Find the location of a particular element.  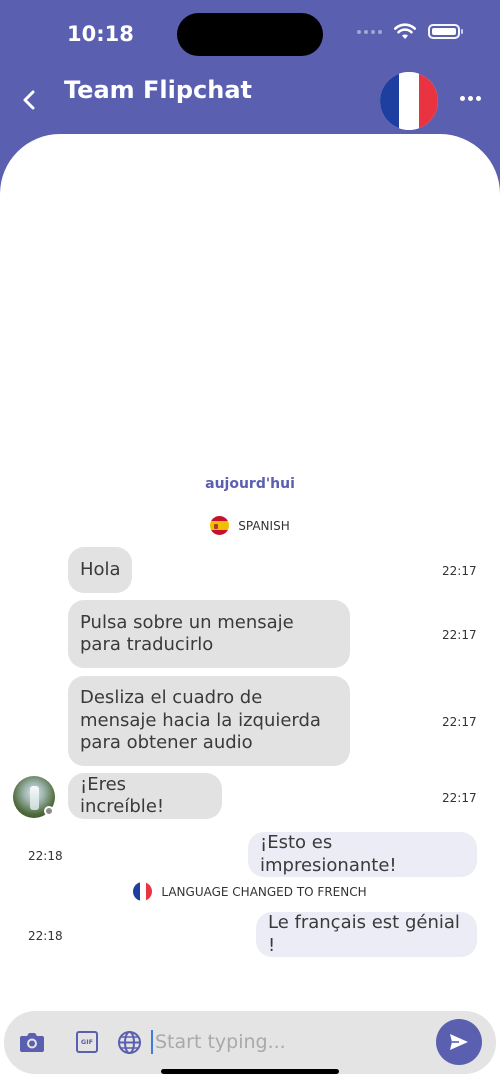

language-note: LANGUAGE CHANGED TO FRENCH is located at coordinates (250, 891).